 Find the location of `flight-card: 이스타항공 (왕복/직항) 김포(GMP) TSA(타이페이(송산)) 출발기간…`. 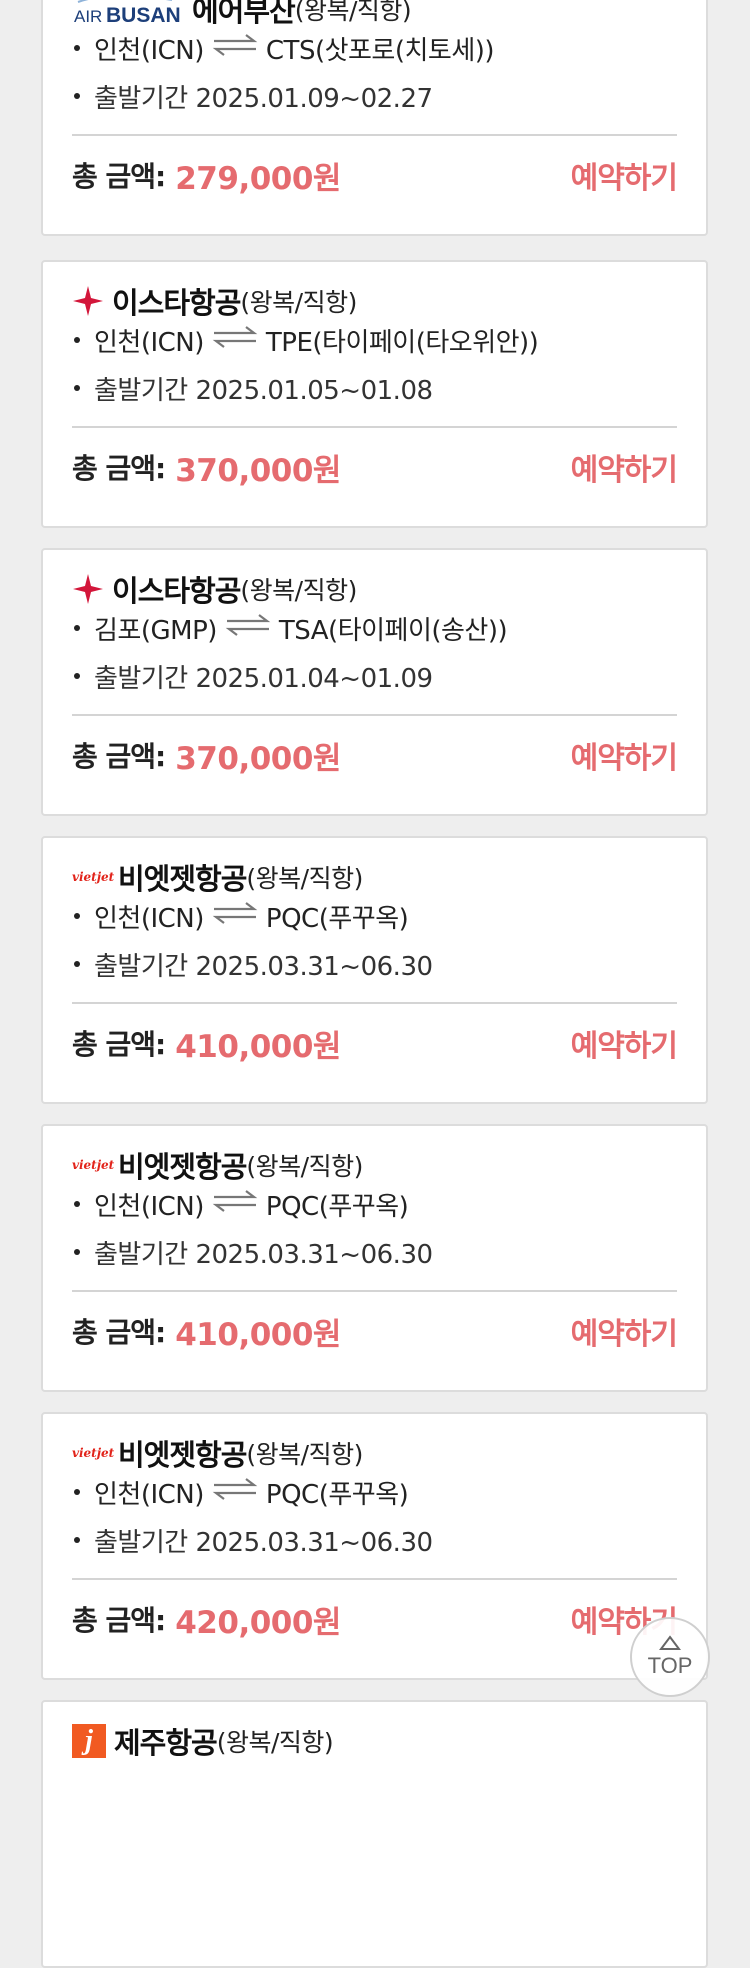

flight-card: 이스타항공 (왕복/직항) 김포(GMP) TSA(타이페이(송산)) 출발기간… is located at coordinates (374, 682).